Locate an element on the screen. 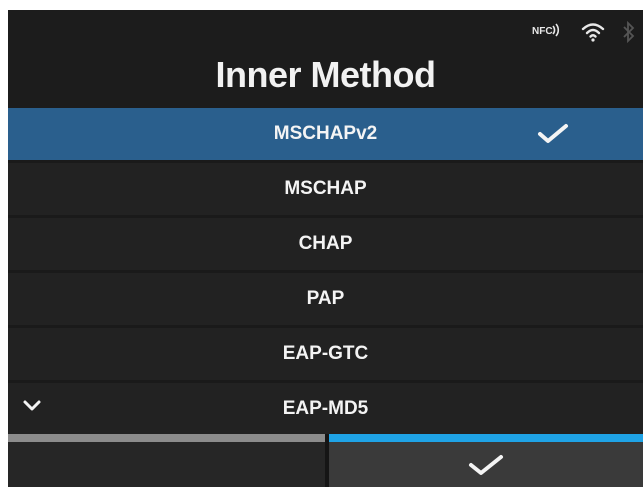  list-item-label: EAP-GTC is located at coordinates (325, 353).